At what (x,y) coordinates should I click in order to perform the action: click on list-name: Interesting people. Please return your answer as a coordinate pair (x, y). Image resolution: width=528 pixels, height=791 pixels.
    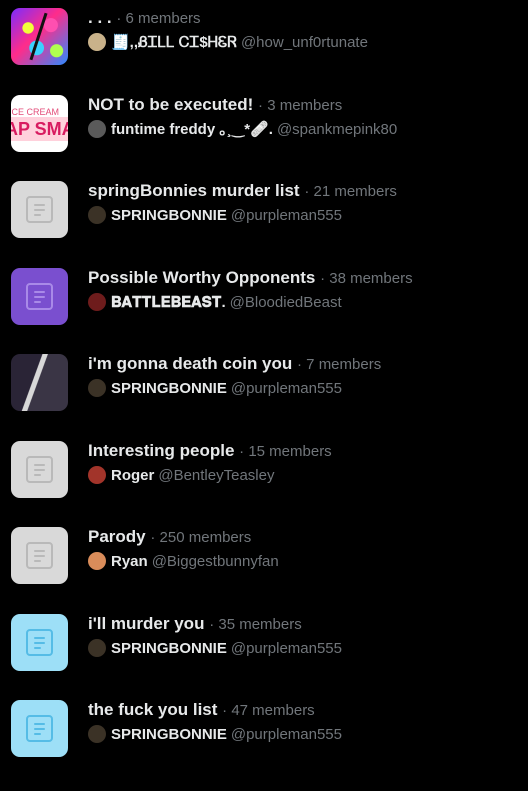
    Looking at the image, I should click on (161, 450).